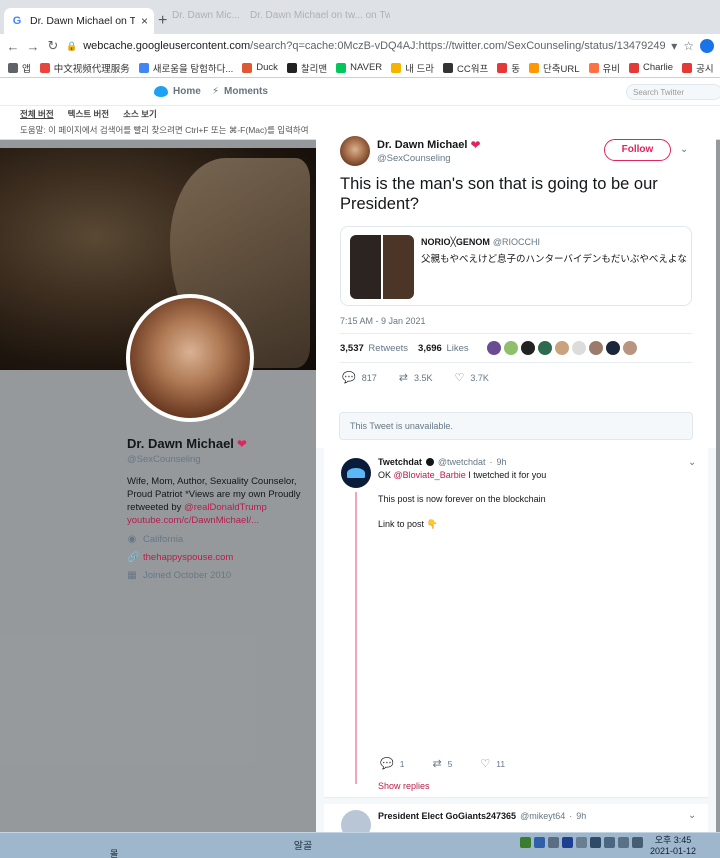 This screenshot has height=858, width=720. What do you see at coordinates (188, 557) in the screenshot?
I see `profile-website-link: thehappyspouse.com` at bounding box center [188, 557].